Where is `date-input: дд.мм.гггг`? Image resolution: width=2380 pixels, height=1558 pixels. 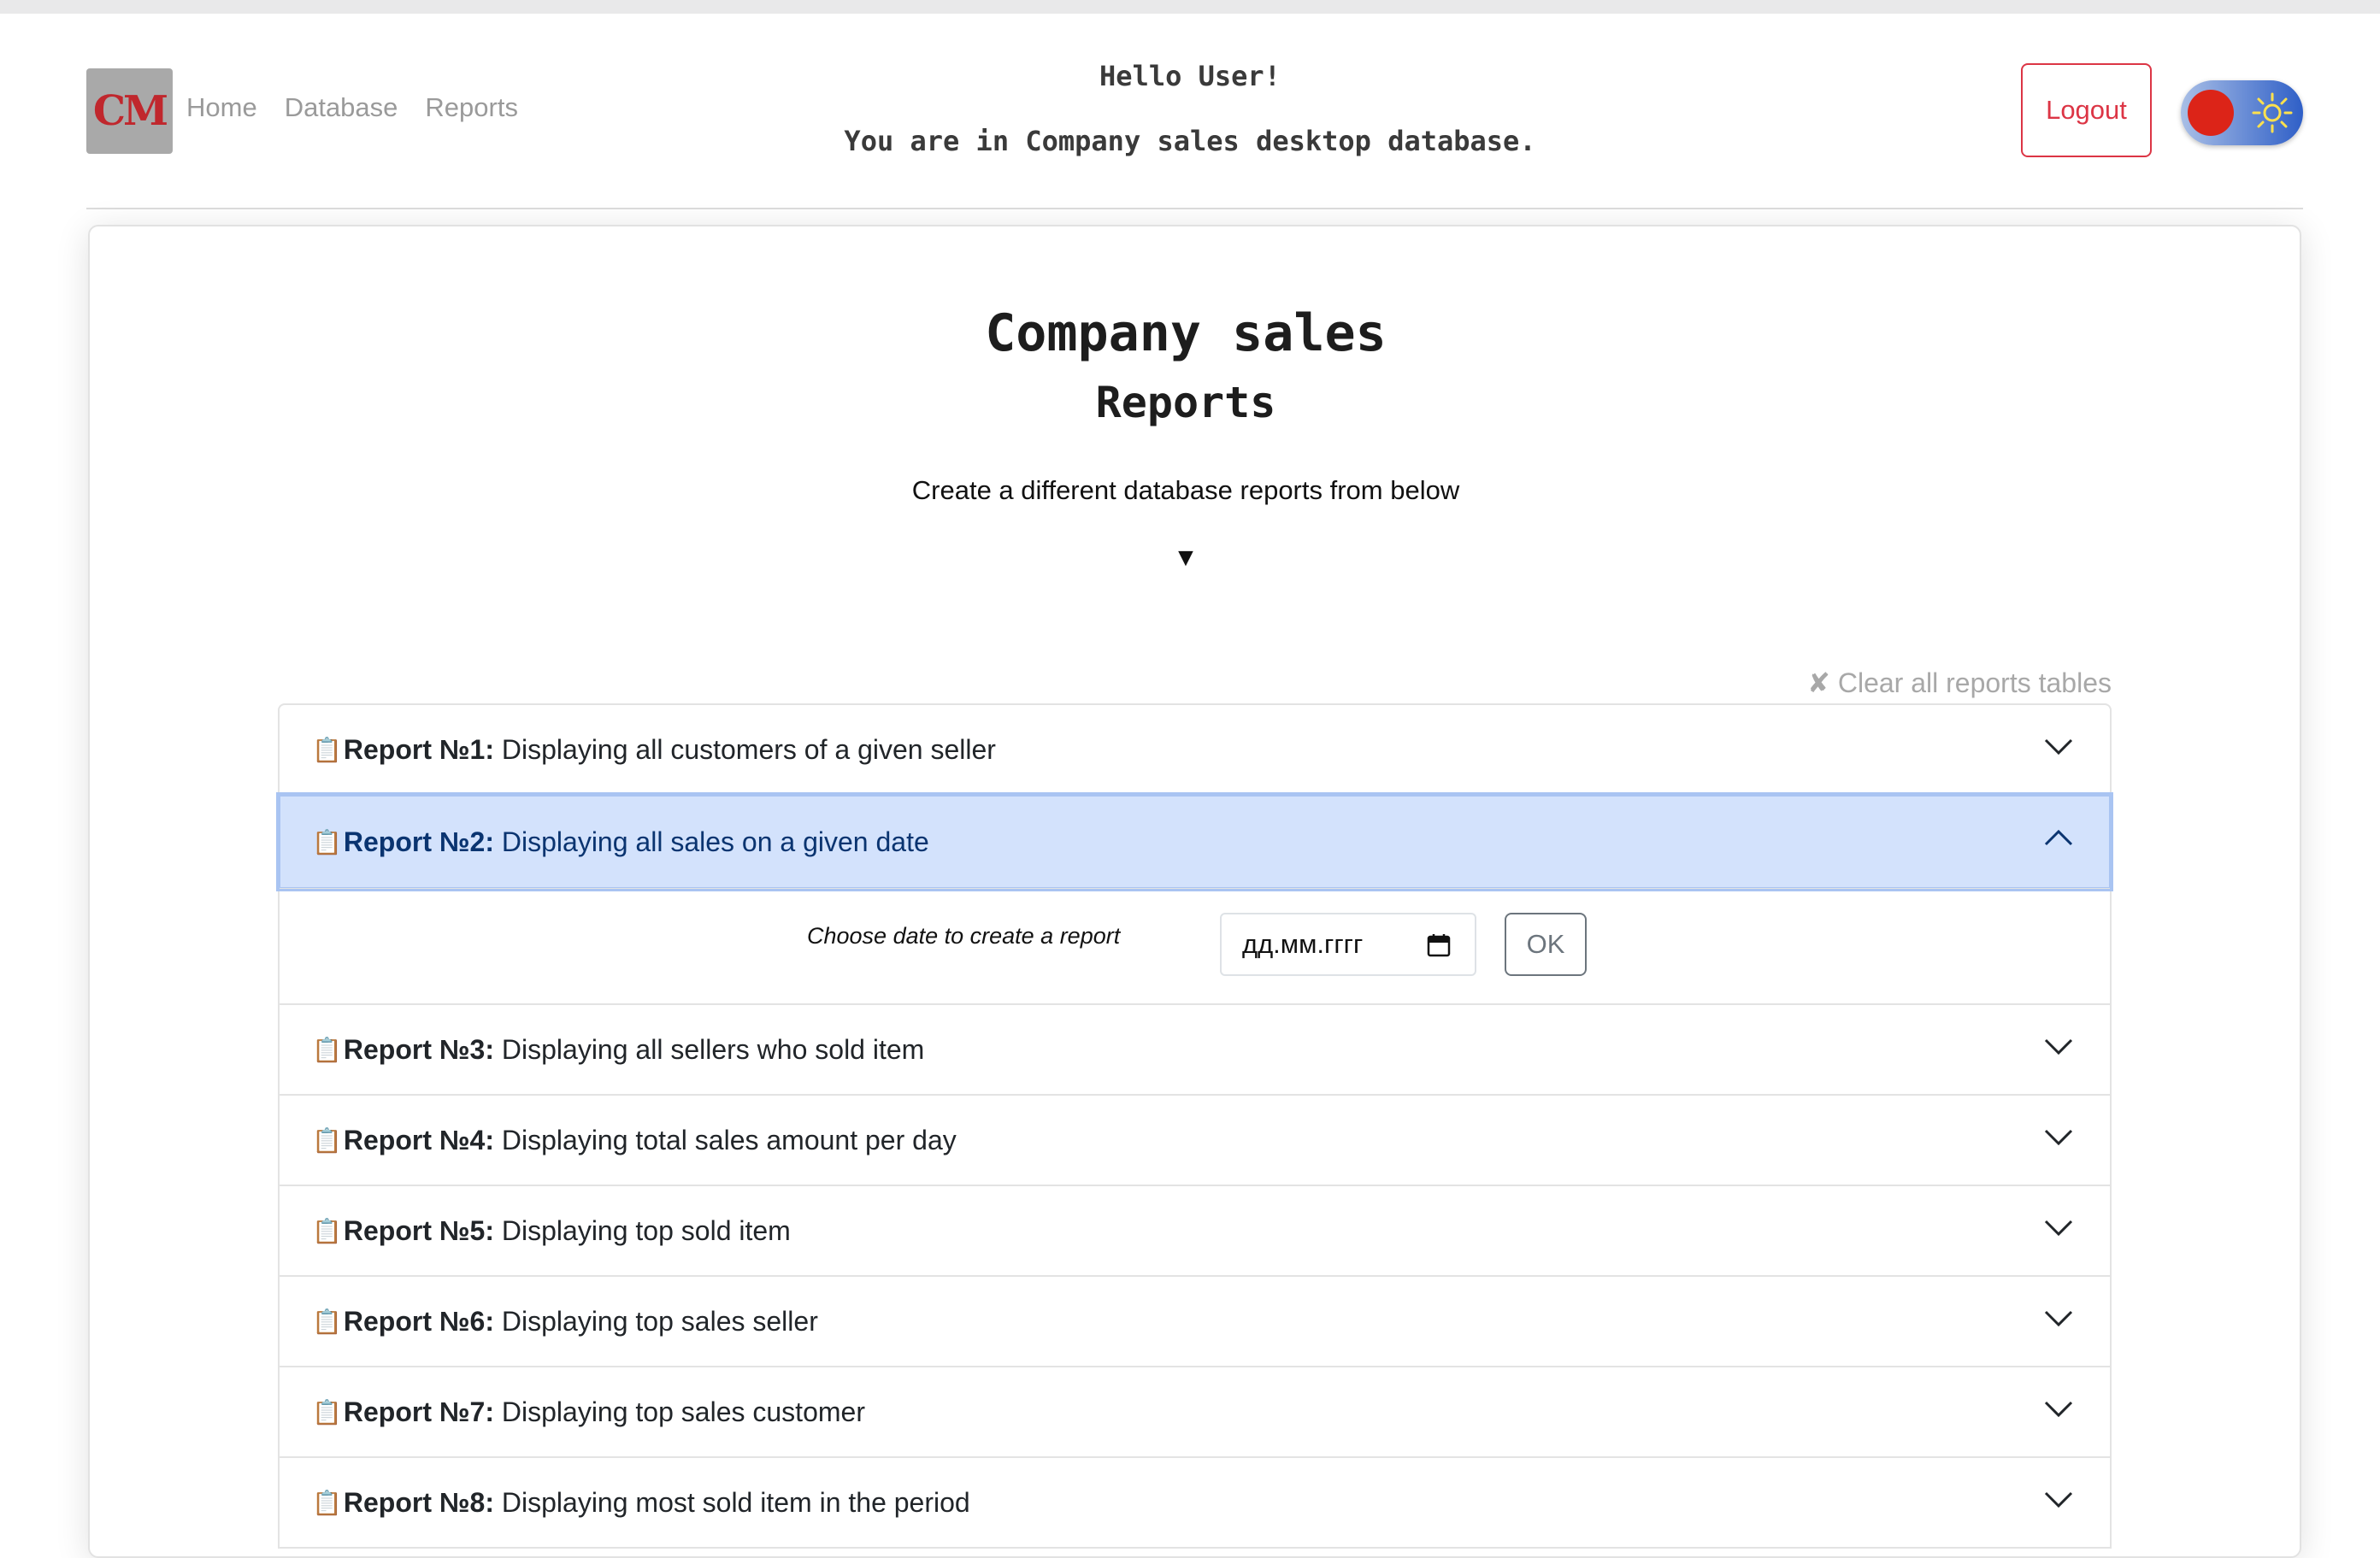
date-input: дд.мм.гггг is located at coordinates (1348, 945).